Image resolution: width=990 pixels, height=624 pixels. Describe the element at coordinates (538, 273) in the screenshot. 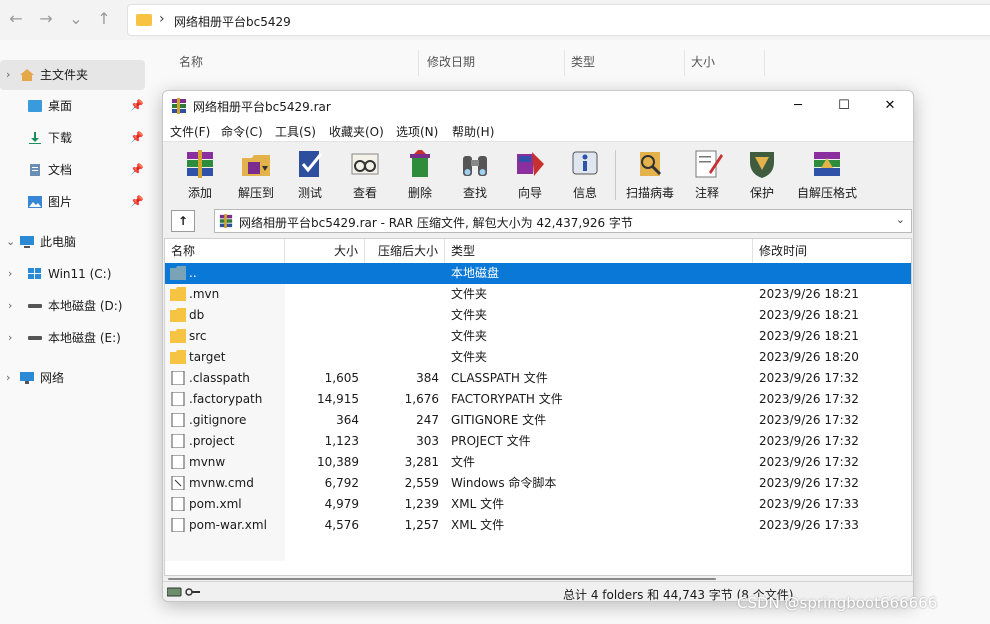

I see `file-row: .. 本地磁盘` at that location.